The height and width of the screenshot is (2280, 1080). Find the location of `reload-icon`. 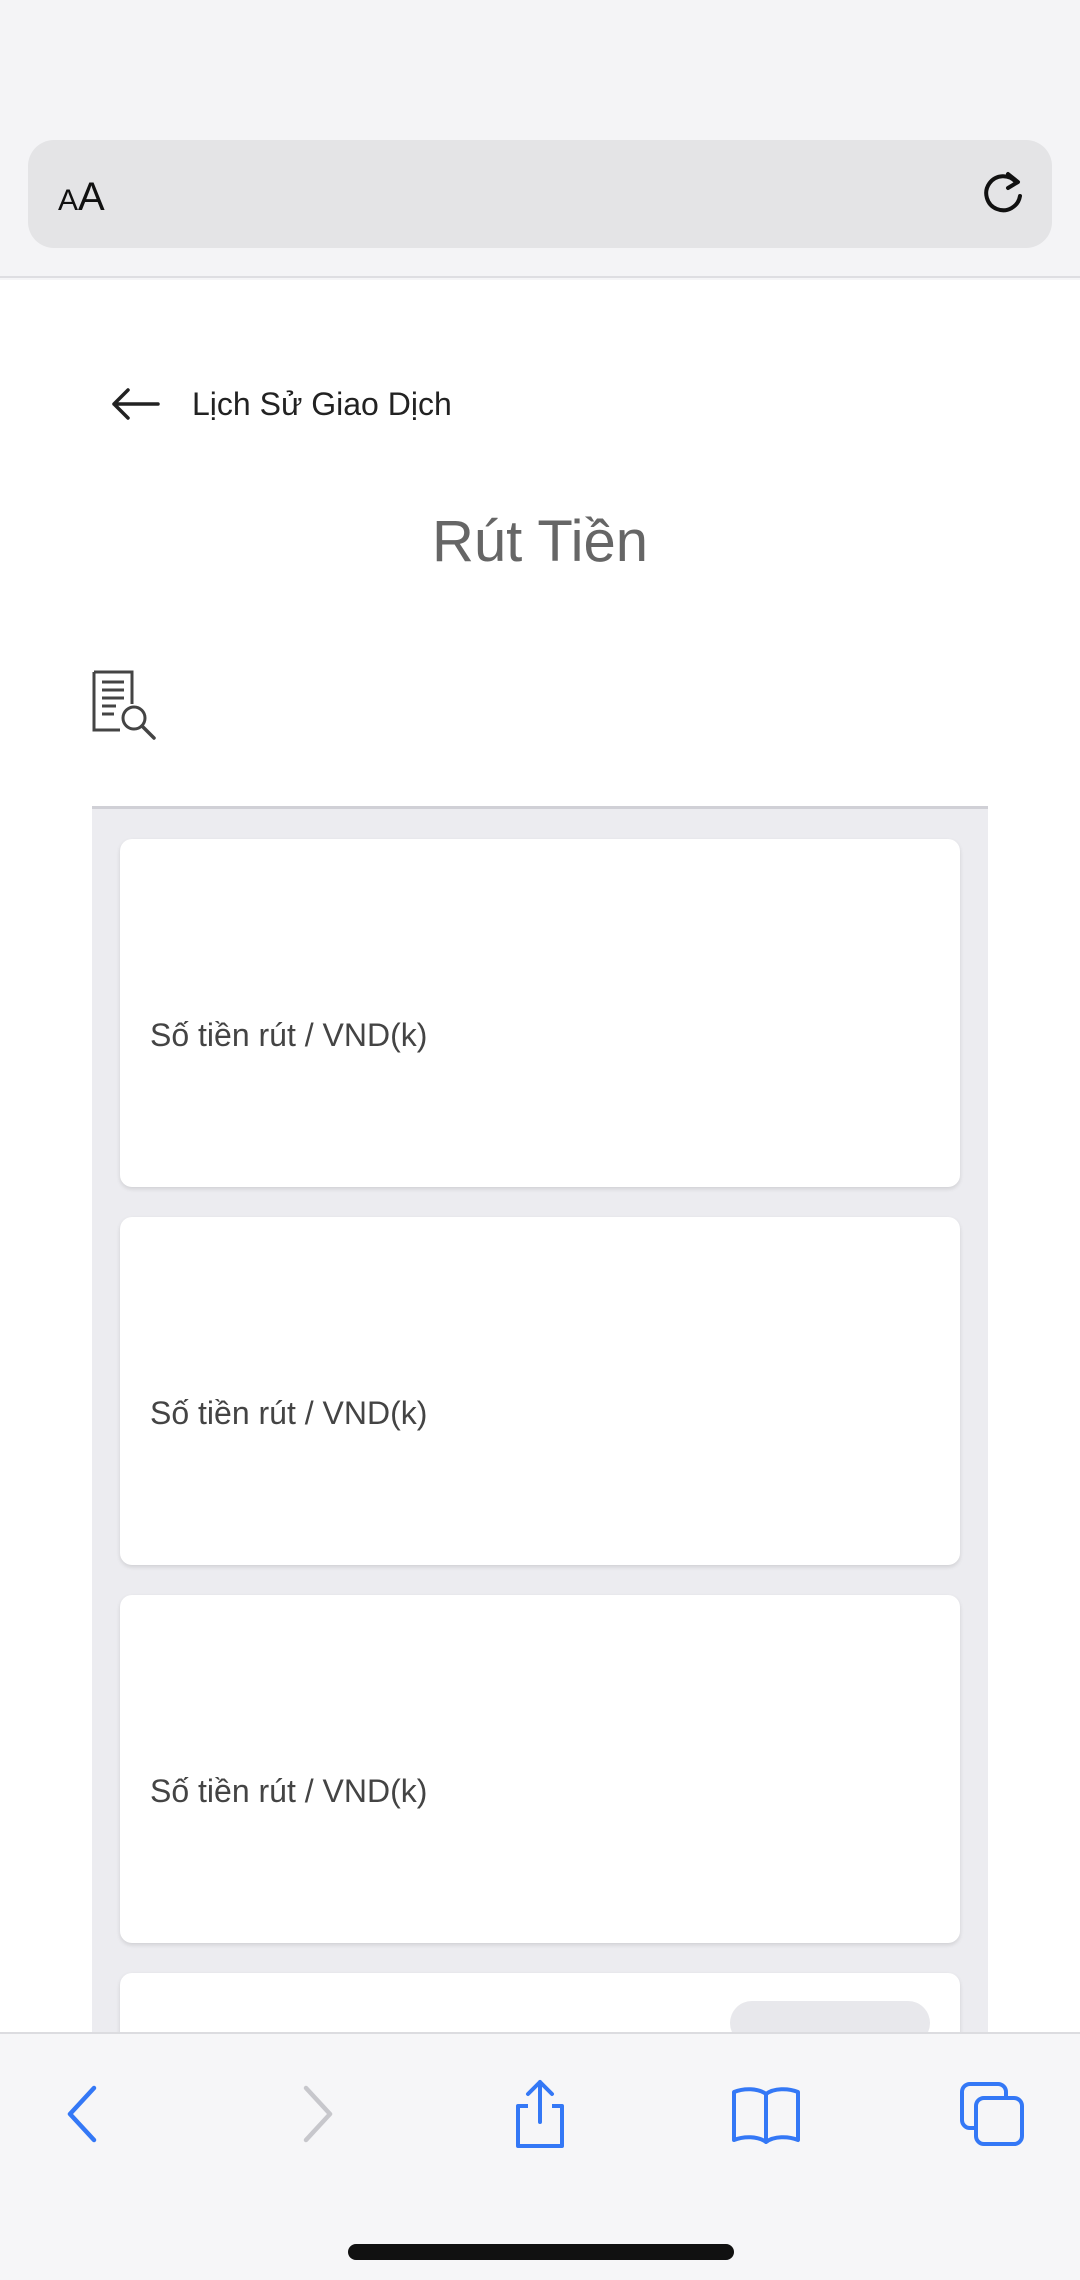

reload-icon is located at coordinates (1003, 193).